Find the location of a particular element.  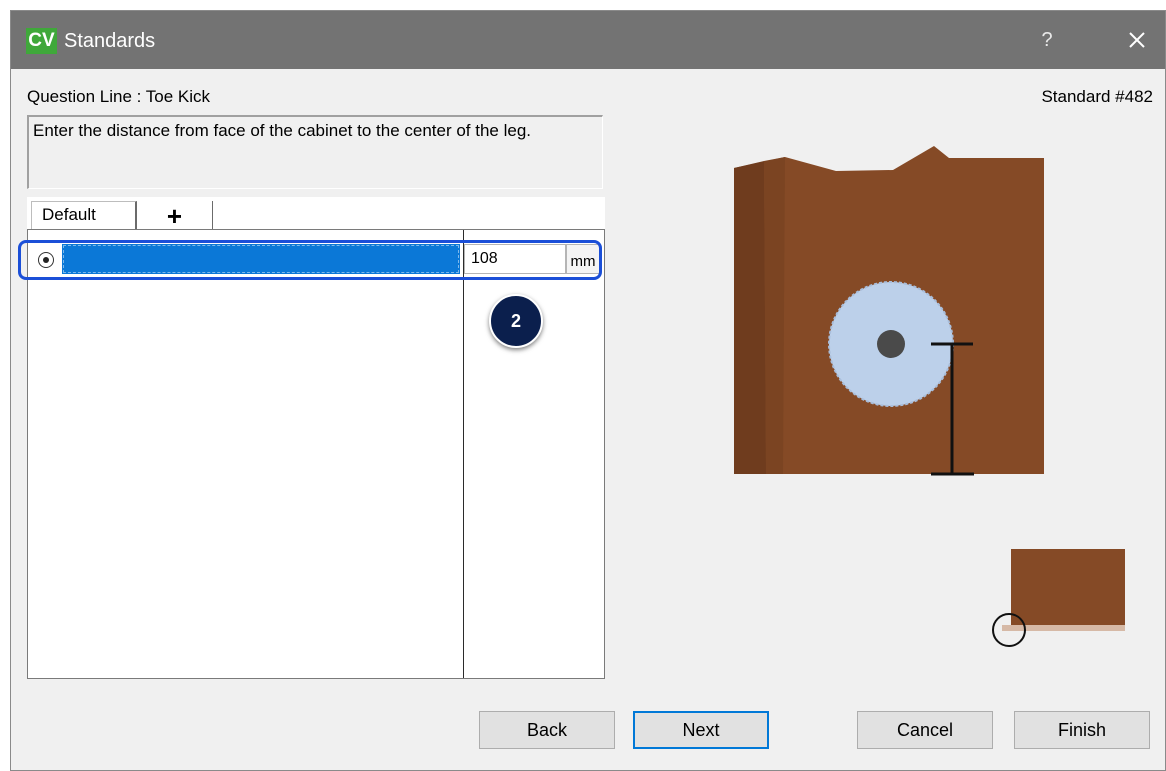

tab-default: Default is located at coordinates (84, 215).